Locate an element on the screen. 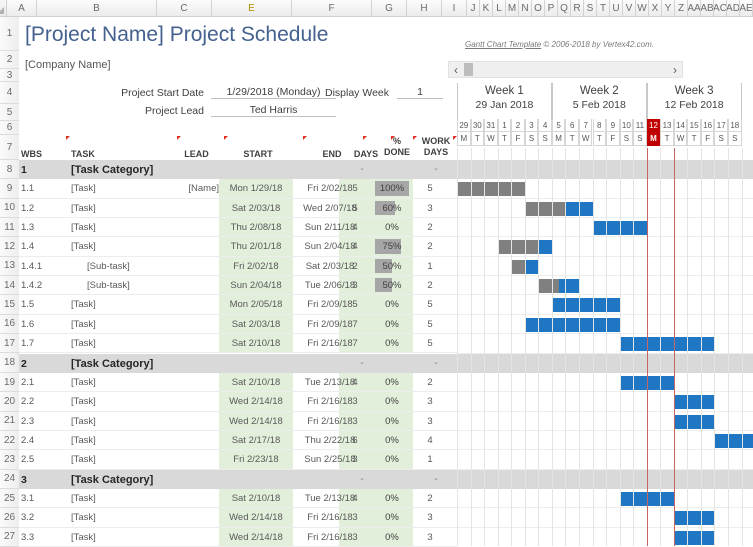 This screenshot has height=547, width=753. row-header-17: 17 is located at coordinates (9, 344).